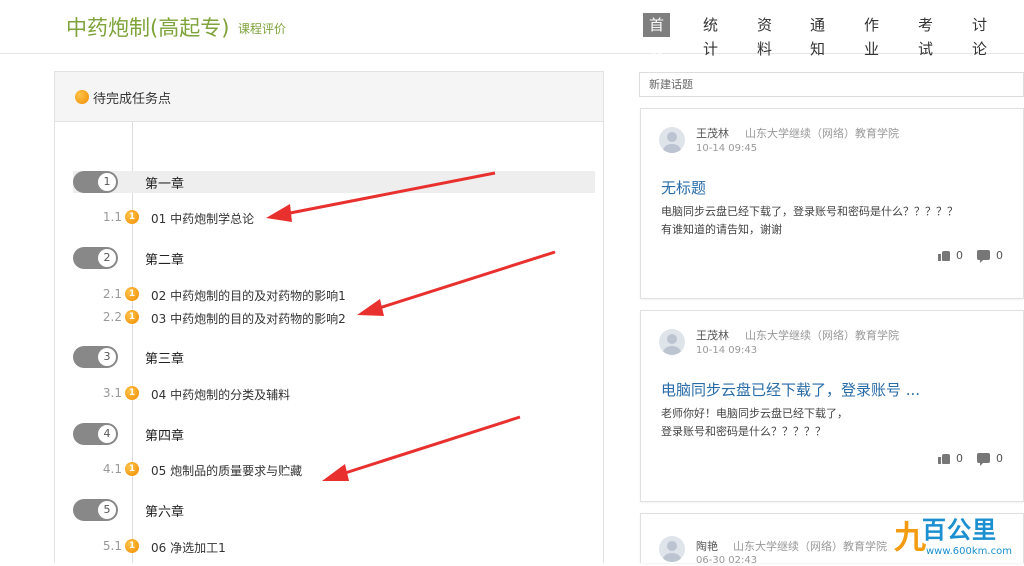  What do you see at coordinates (262, 28) in the screenshot?
I see `course-eval-link: 课程评价` at bounding box center [262, 28].